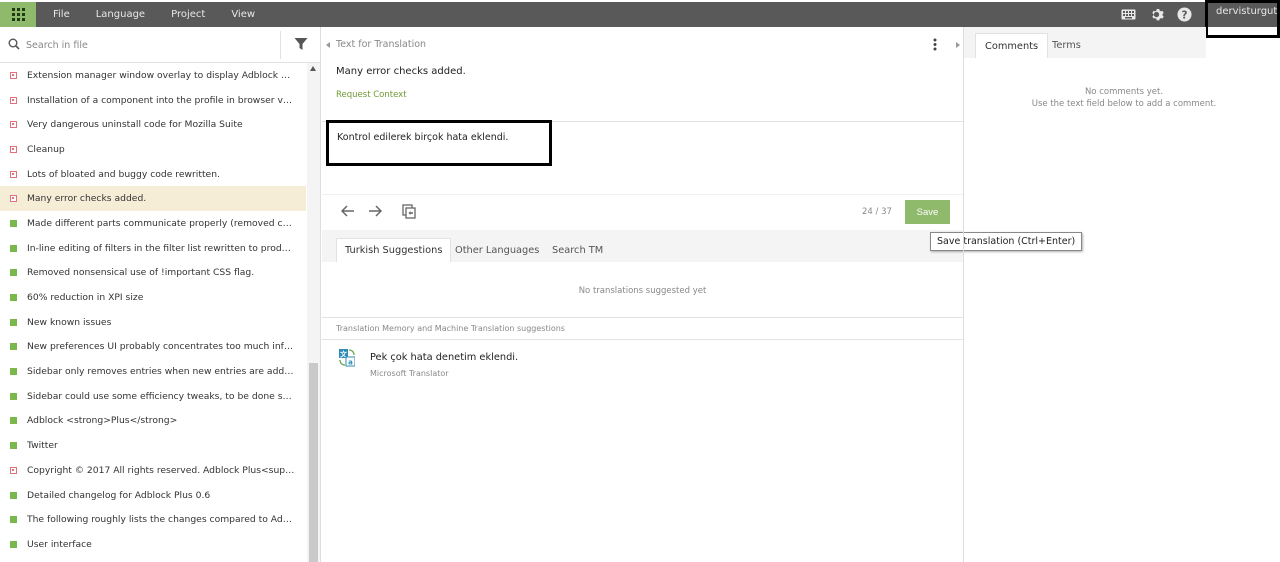 The width and height of the screenshot is (1280, 562). I want to click on list-item-text: Many error checks added., so click(87, 199).